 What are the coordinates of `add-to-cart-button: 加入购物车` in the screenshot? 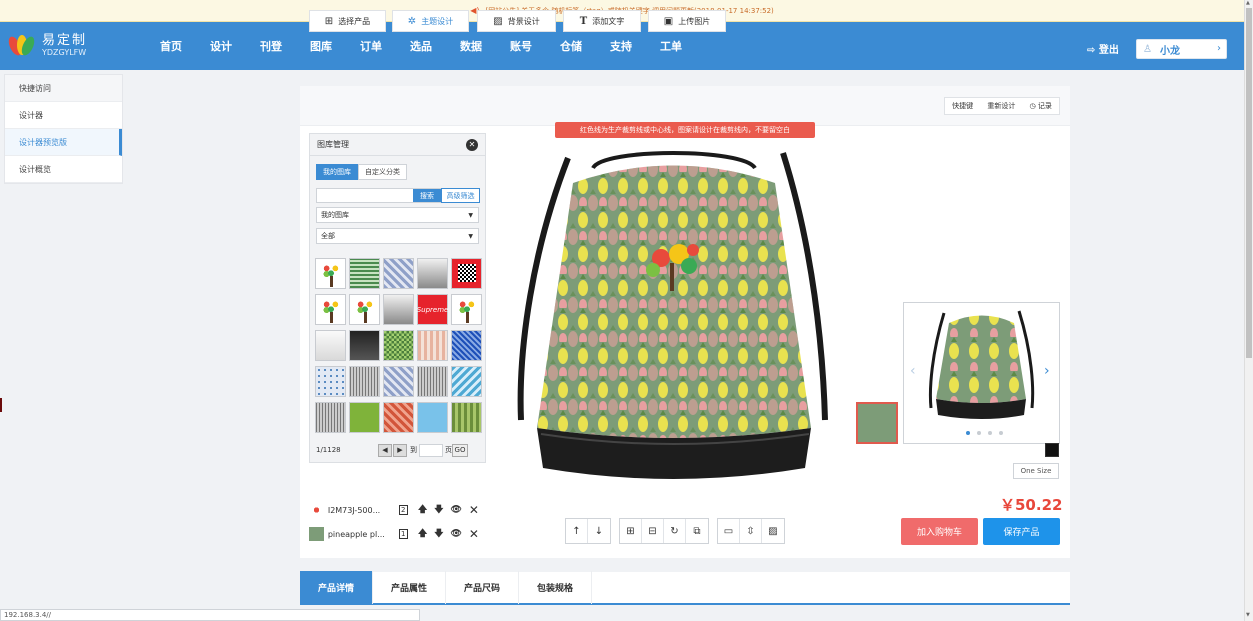 It's located at (939, 531).